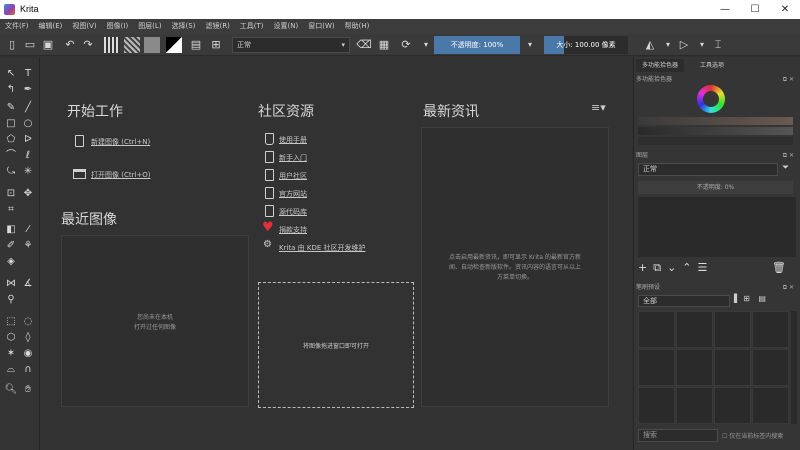 This screenshot has width=800, height=450. What do you see at coordinates (11, 194) in the screenshot?
I see `transform-tool-icon: ⊡` at bounding box center [11, 194].